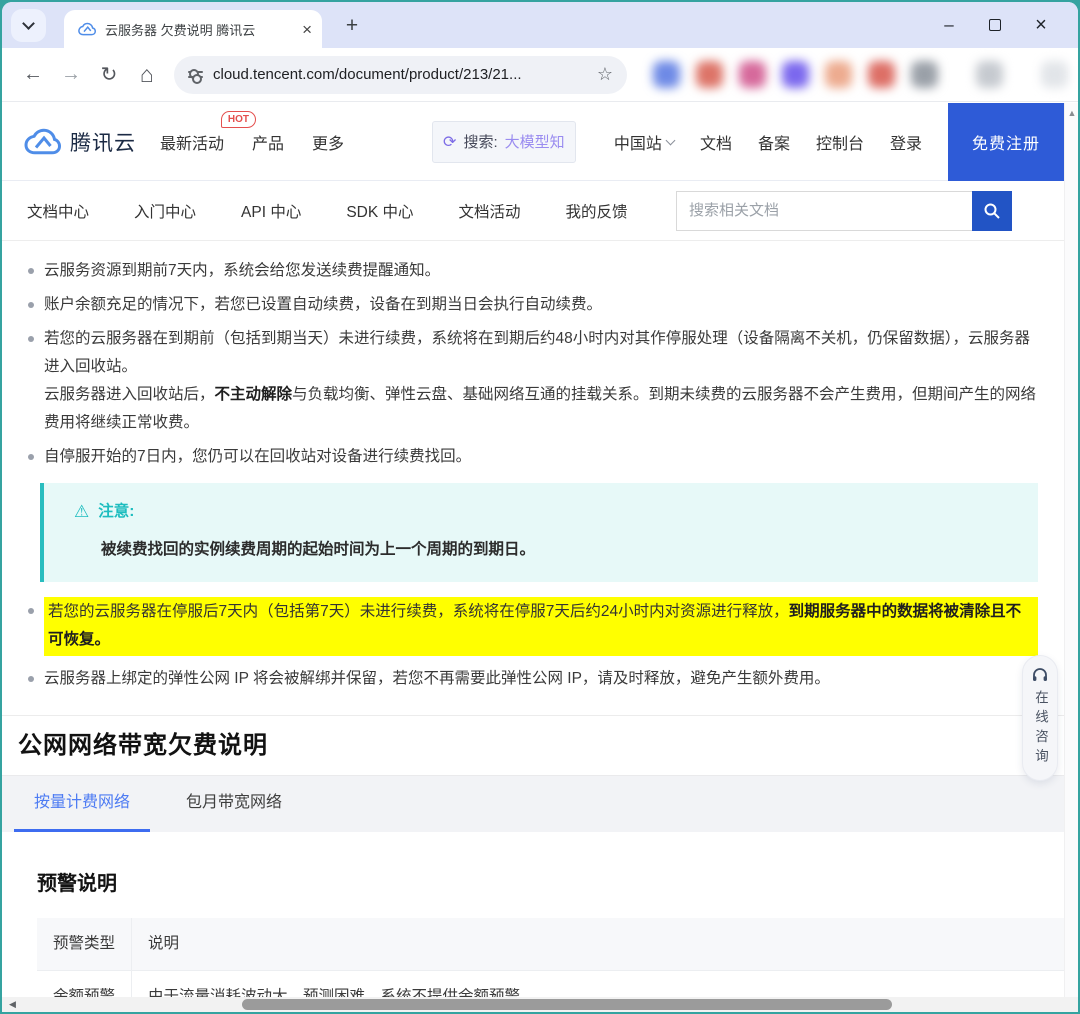  What do you see at coordinates (328, 142) in the screenshot?
I see `nav-item-more: 更多` at bounding box center [328, 142].